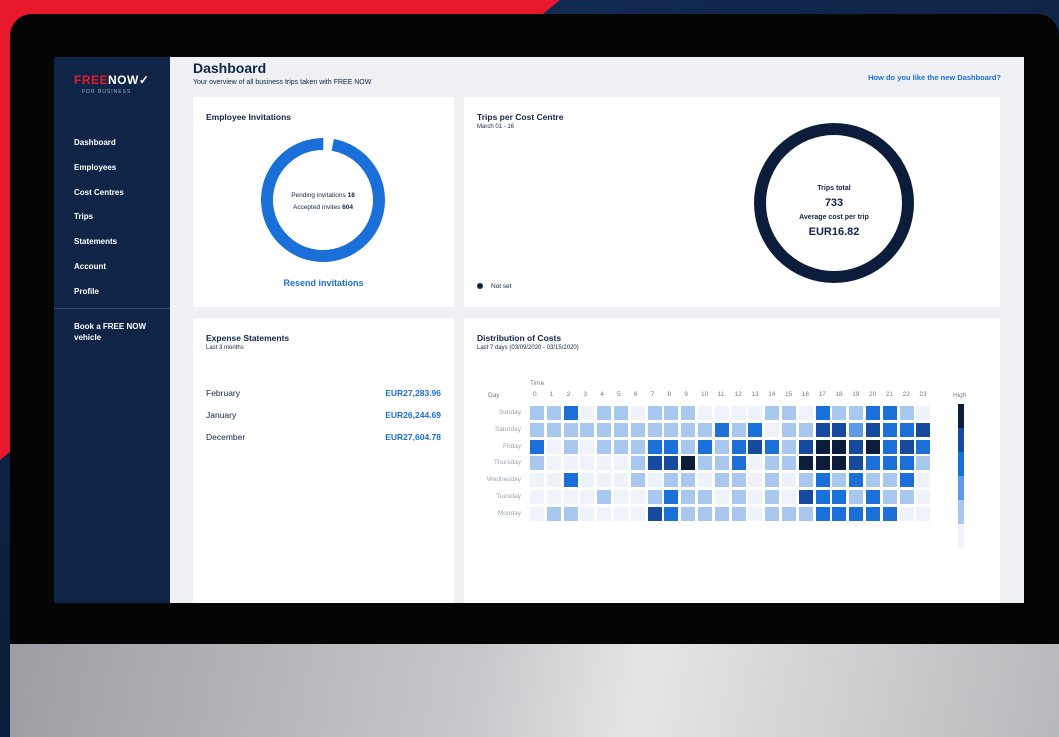 This screenshot has height=737, width=1059. I want to click on sidebar-item-profile: Profile, so click(99, 298).